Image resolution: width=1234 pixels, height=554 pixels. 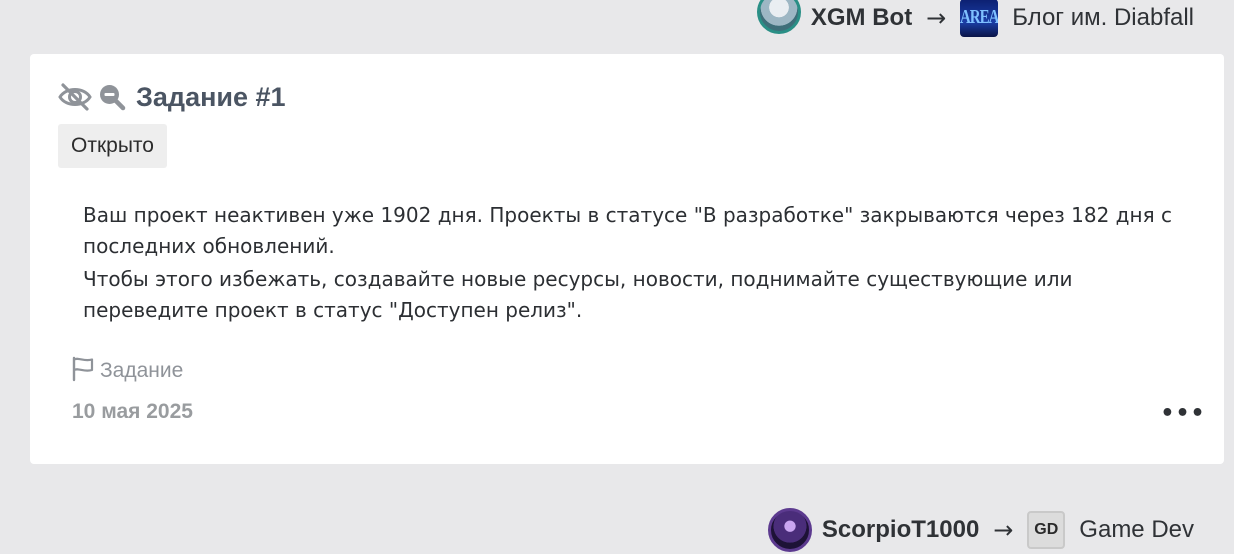 I want to click on blog-thumbnail: GD, so click(x=1046, y=530).